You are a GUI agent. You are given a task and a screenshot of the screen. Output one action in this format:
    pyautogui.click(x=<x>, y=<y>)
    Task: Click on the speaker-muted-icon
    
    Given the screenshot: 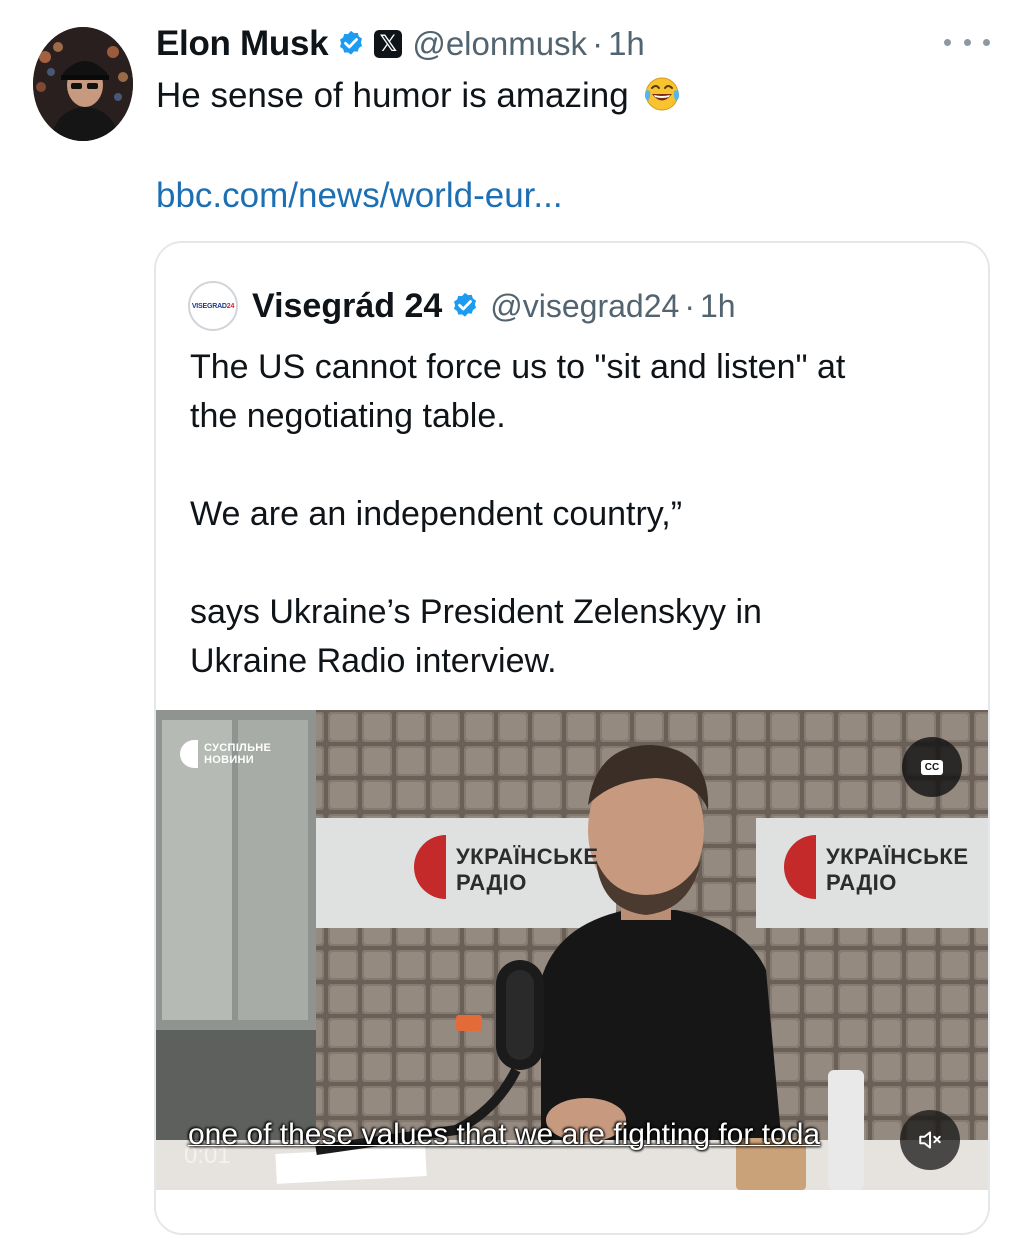 What is the action you would take?
    pyautogui.click(x=930, y=1140)
    